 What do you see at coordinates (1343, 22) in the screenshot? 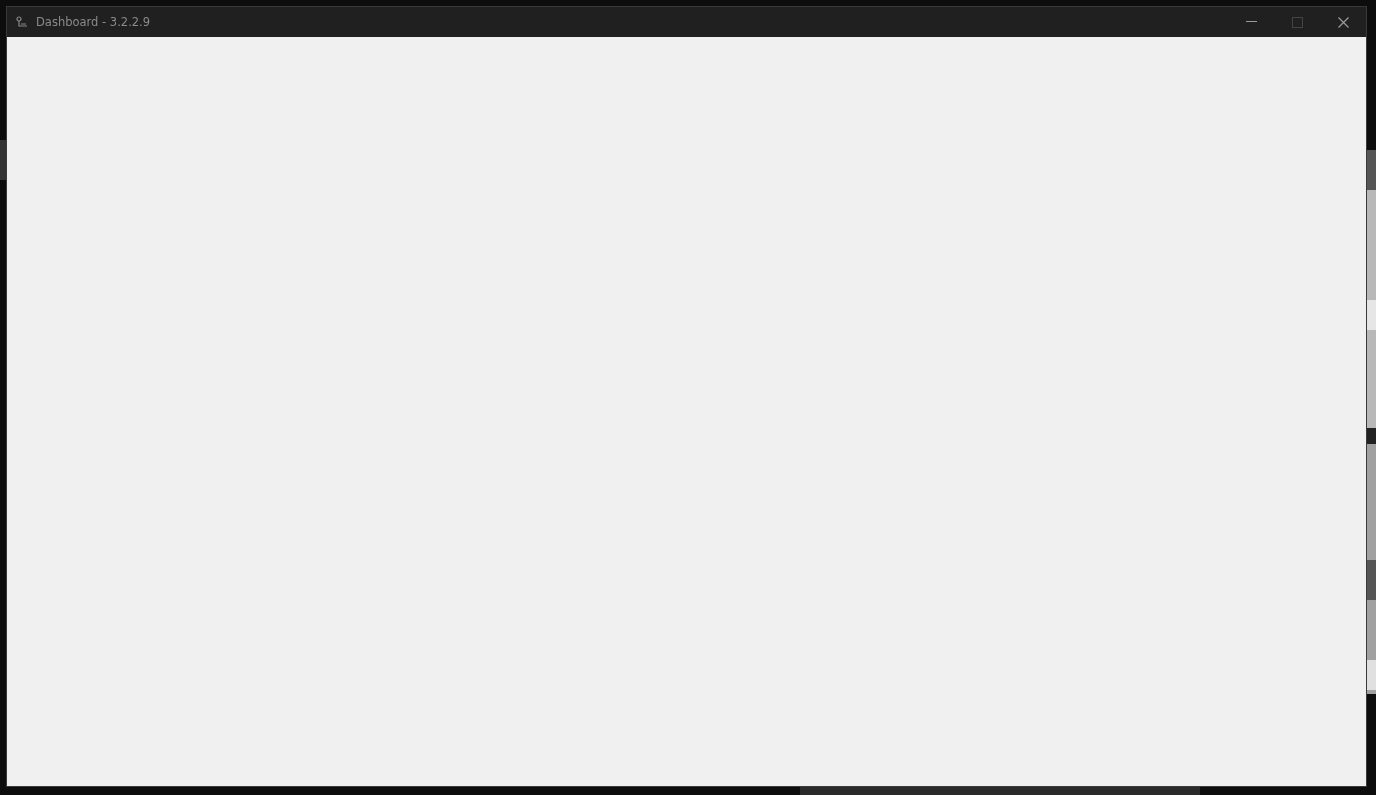
I see `close-icon` at bounding box center [1343, 22].